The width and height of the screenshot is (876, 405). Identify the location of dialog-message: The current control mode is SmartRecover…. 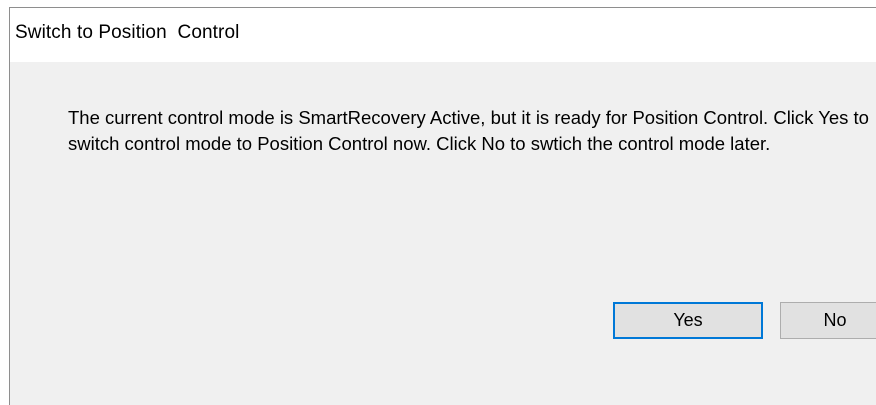
(468, 130).